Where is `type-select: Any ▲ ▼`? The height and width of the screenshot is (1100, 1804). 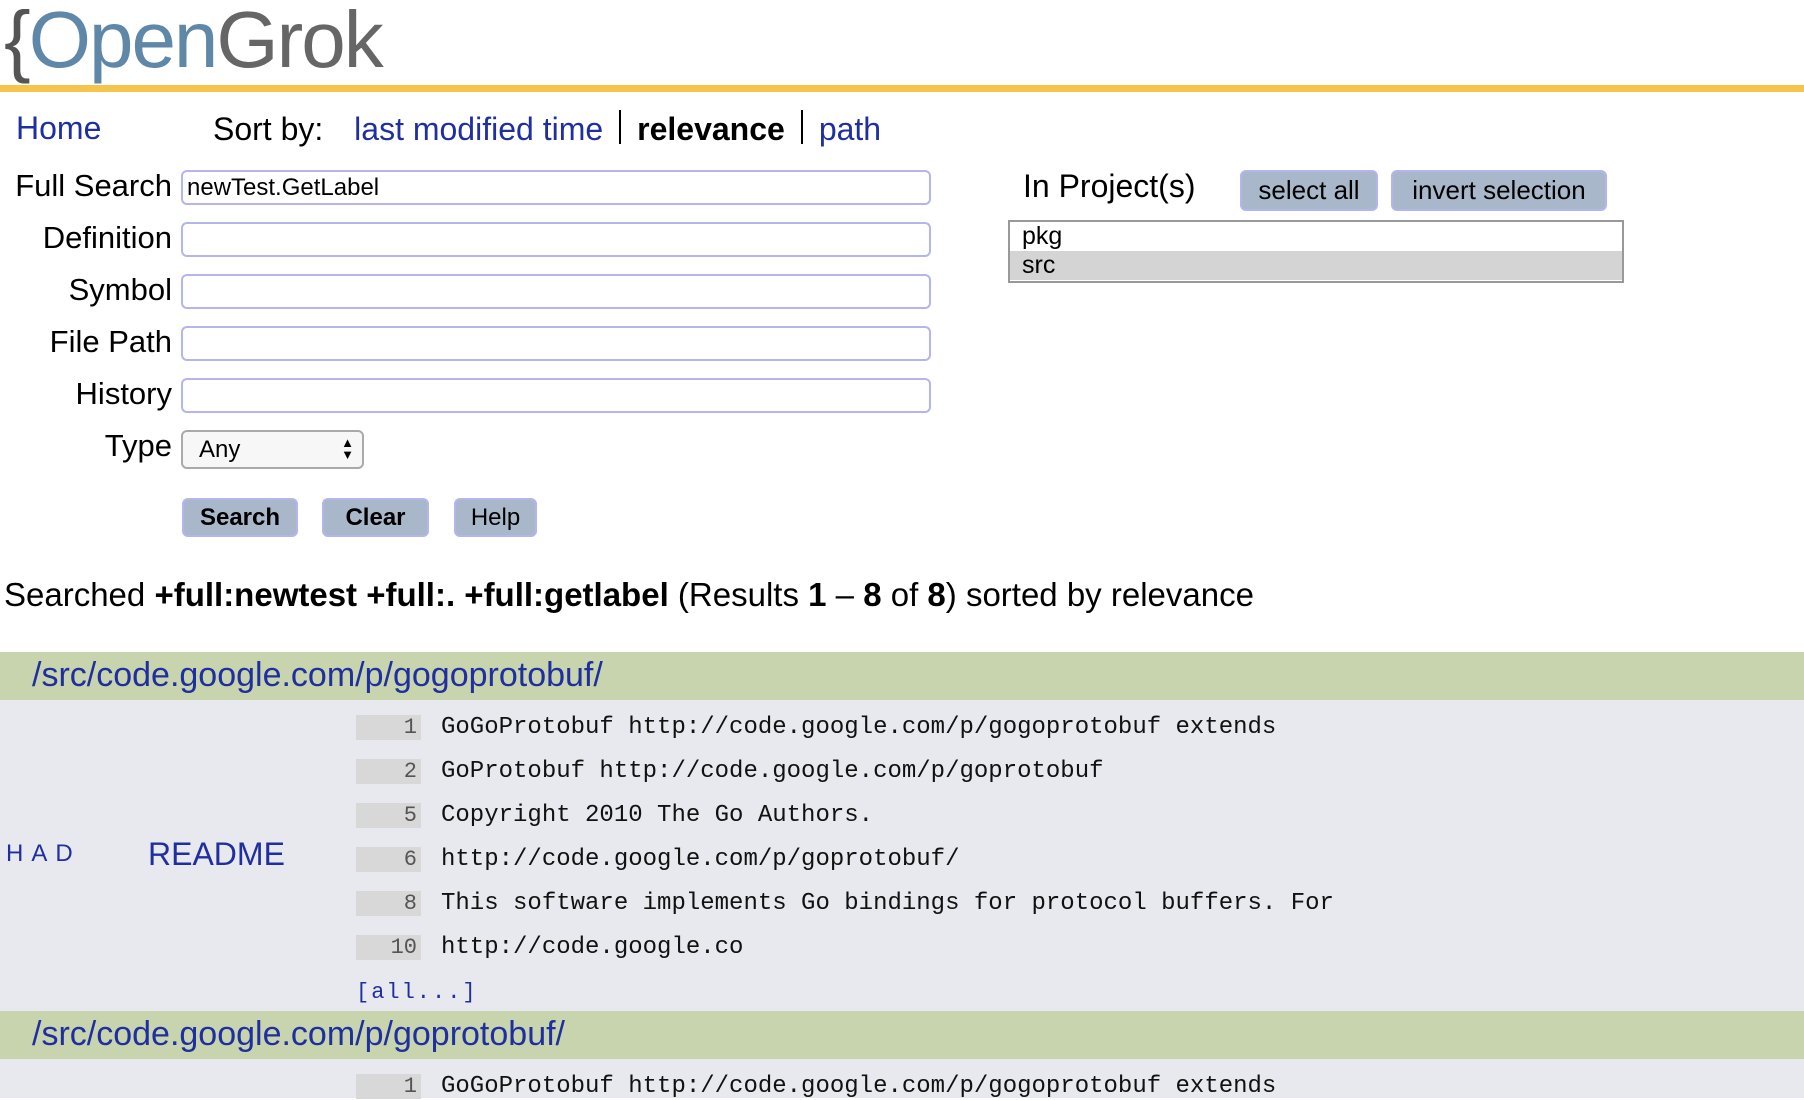 type-select: Any ▲ ▼ is located at coordinates (272, 449).